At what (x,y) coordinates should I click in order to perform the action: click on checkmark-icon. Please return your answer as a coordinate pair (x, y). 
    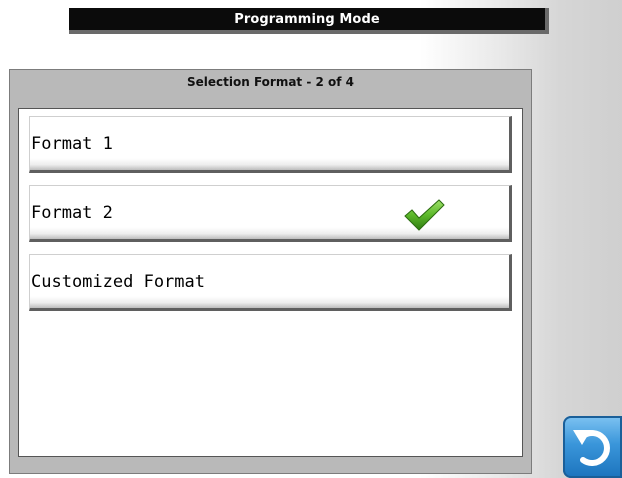
    Looking at the image, I should click on (424, 215).